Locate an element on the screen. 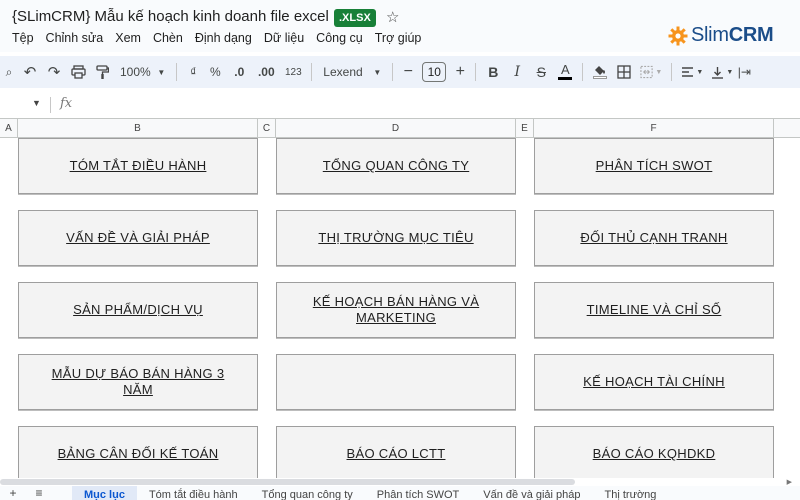 The height and width of the screenshot is (500, 800). redo-icon: ↷ is located at coordinates (54, 72).